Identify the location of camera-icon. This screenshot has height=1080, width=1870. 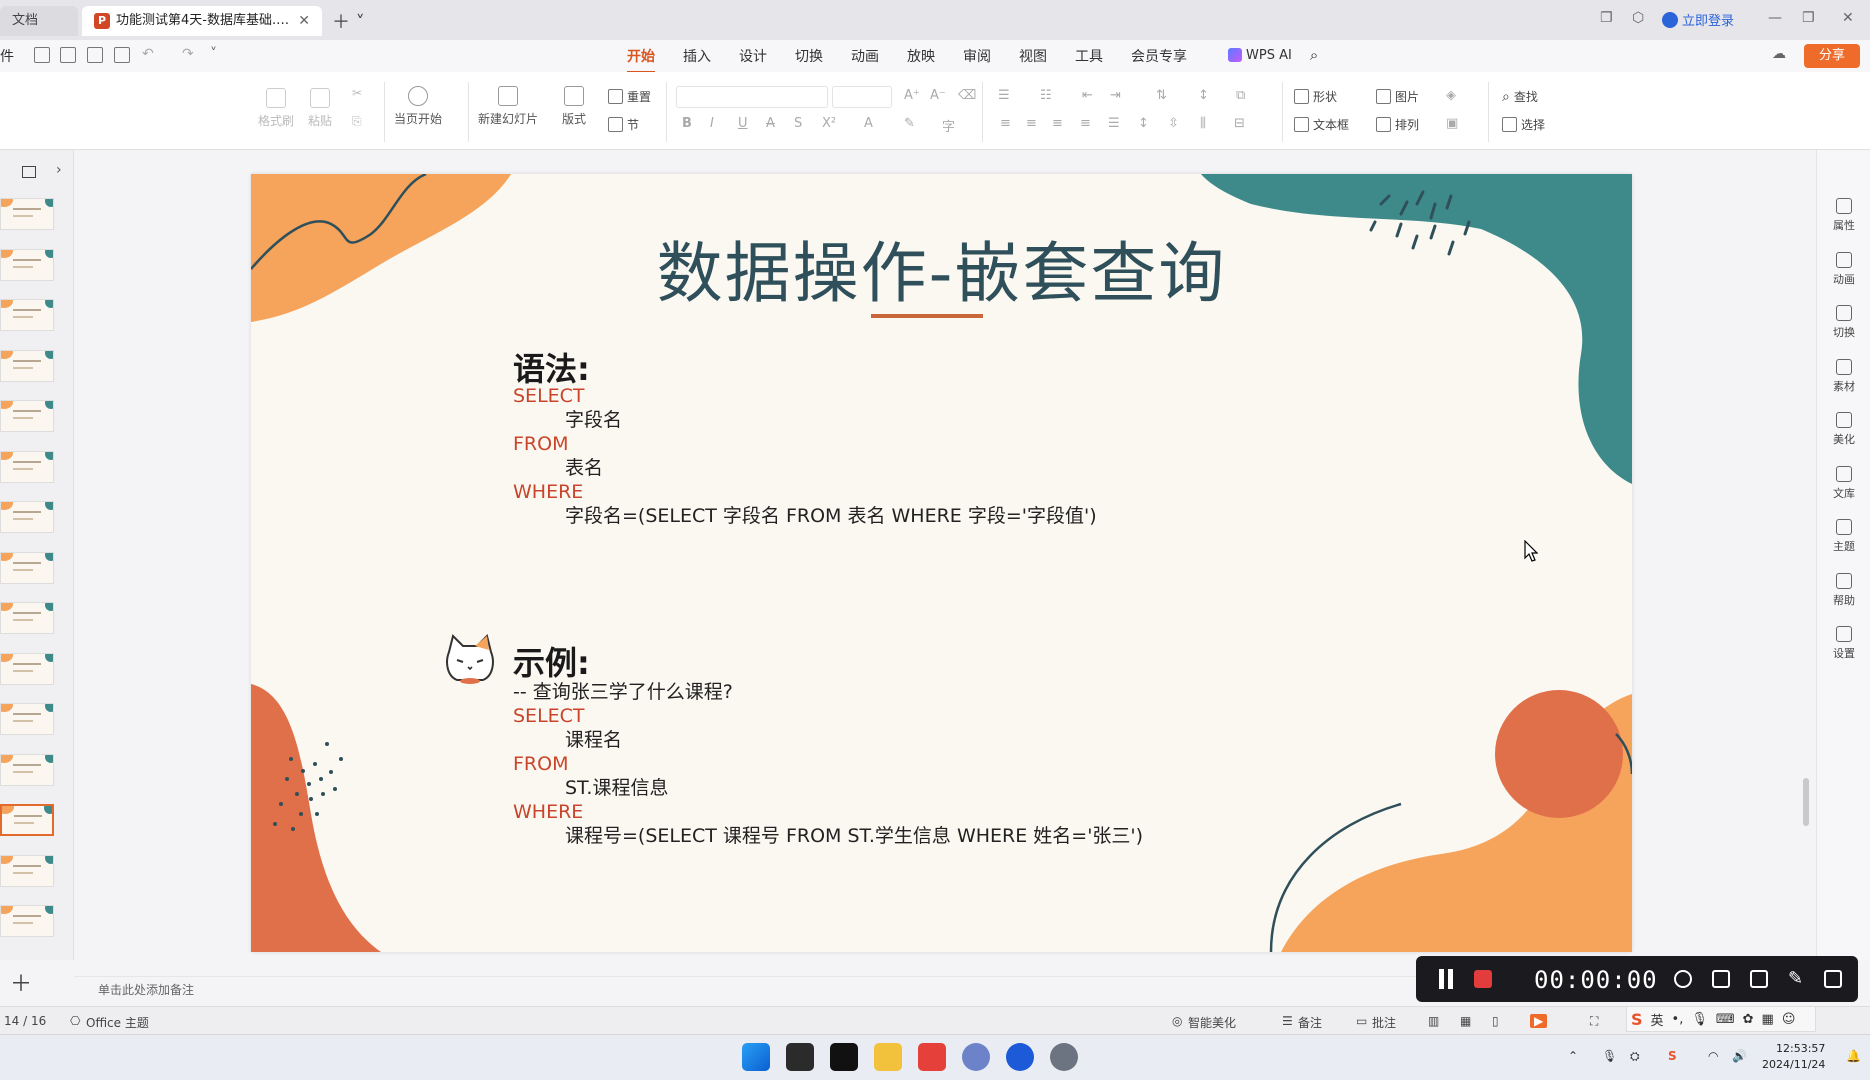
(1759, 979).